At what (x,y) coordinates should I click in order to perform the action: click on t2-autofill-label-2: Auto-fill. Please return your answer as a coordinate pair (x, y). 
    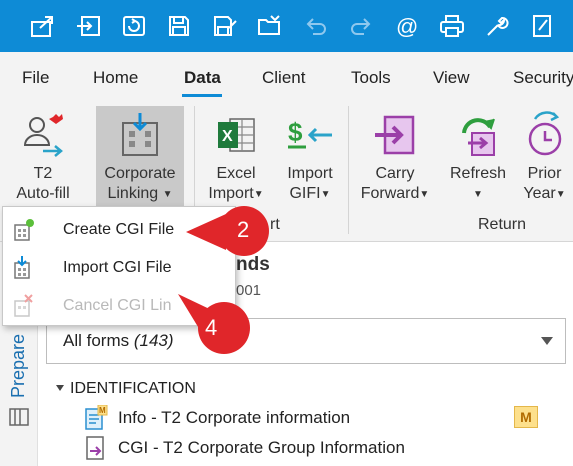
    Looking at the image, I should click on (43, 193).